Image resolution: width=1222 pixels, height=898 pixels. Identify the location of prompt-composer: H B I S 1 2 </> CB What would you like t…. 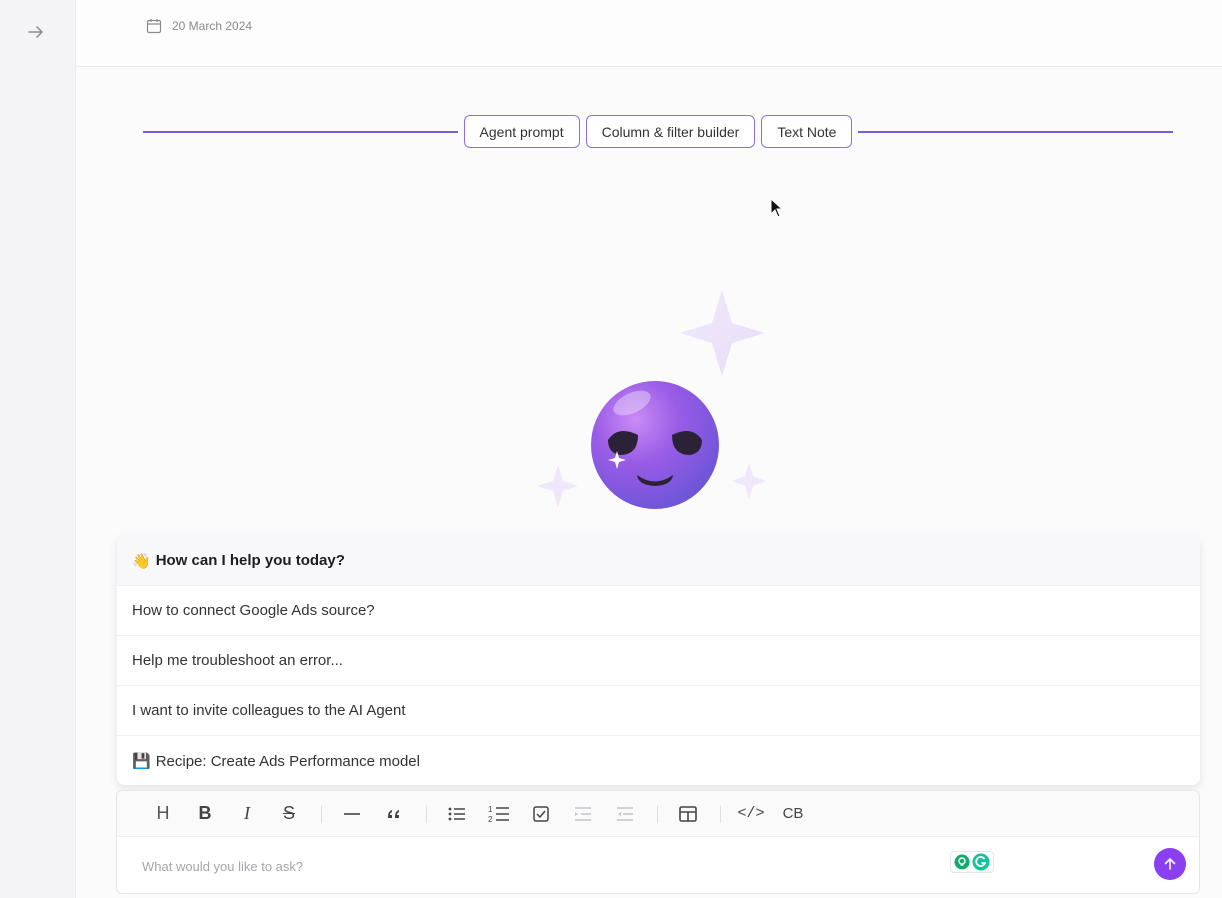
(658, 842).